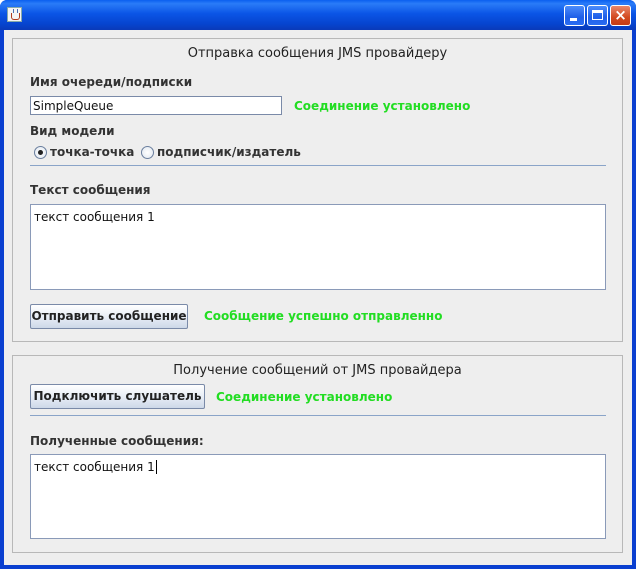 The height and width of the screenshot is (569, 636). I want to click on java-cup-icon, so click(14, 14).